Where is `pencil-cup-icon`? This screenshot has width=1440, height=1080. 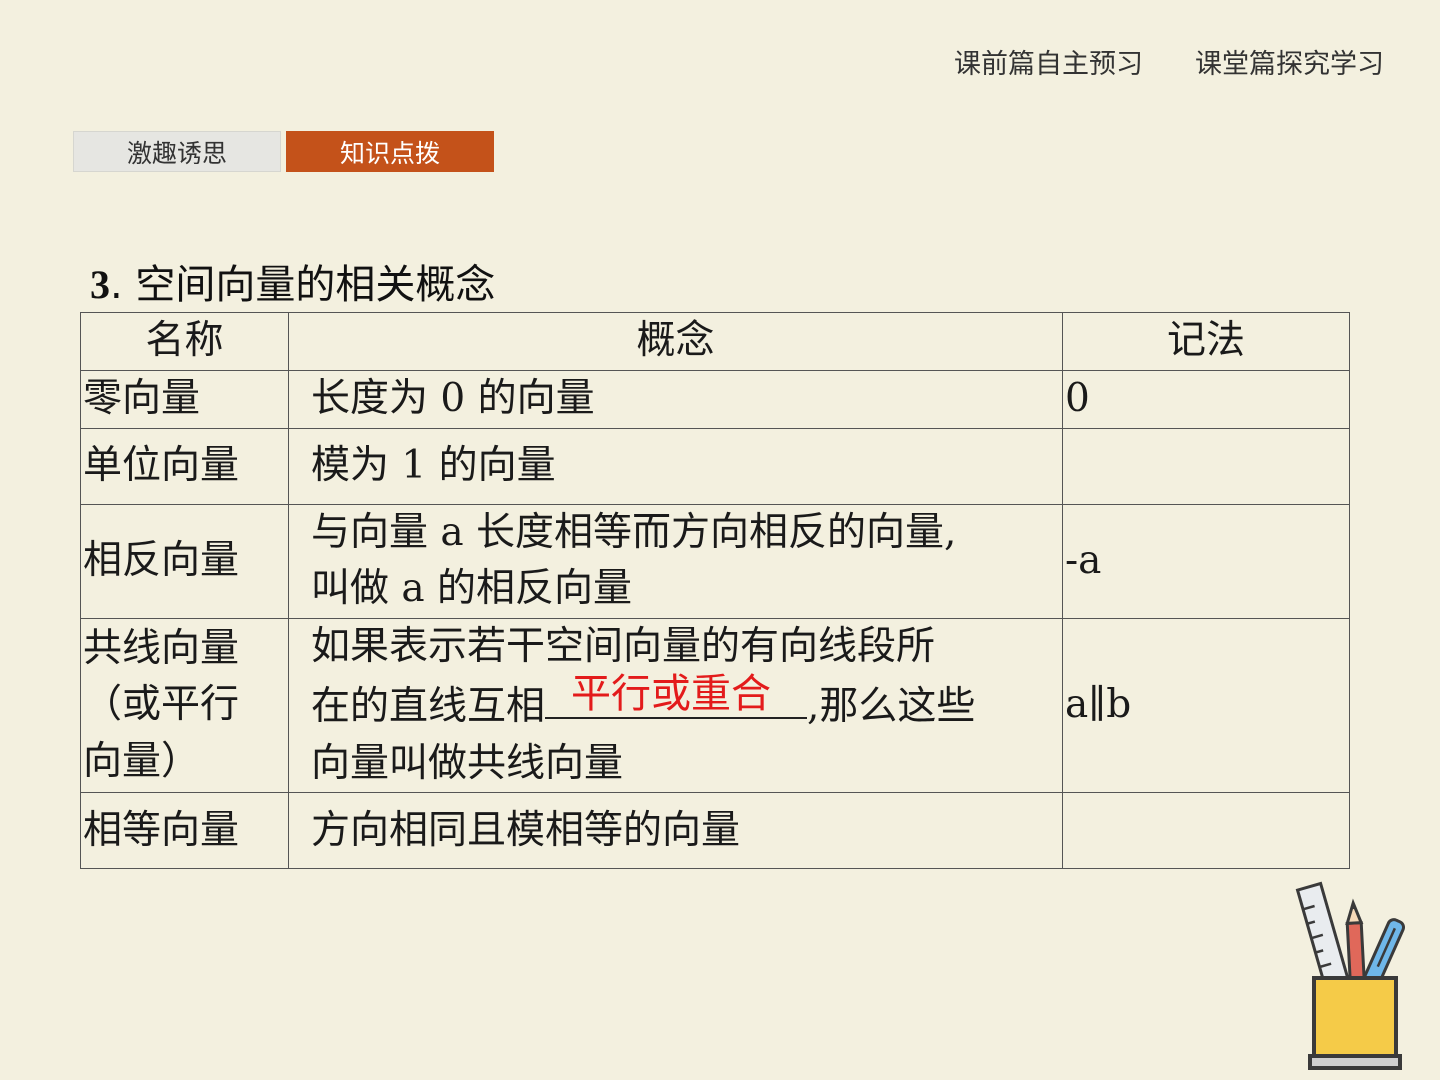
pencil-cup-icon is located at coordinates (1350, 975).